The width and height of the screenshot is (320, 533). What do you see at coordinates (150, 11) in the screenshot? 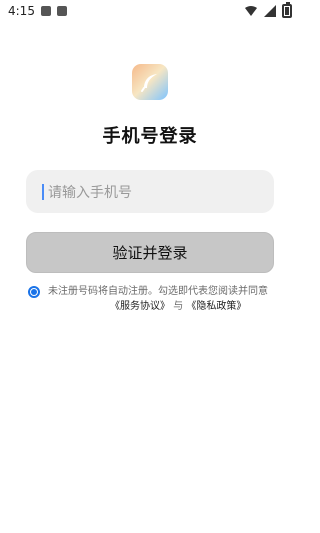
I see `status-bar: 4:15` at bounding box center [150, 11].